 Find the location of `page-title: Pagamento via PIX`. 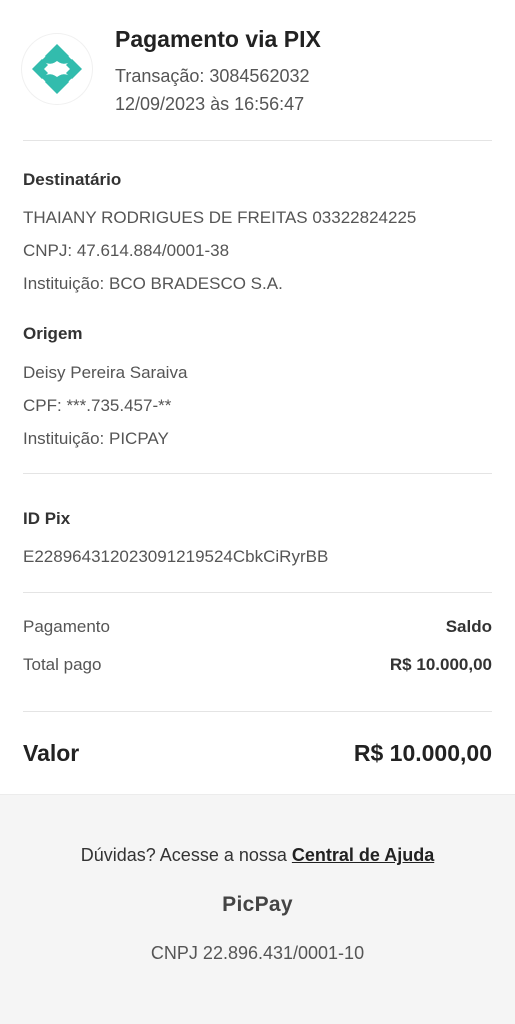

page-title: Pagamento via PIX is located at coordinates (218, 39).